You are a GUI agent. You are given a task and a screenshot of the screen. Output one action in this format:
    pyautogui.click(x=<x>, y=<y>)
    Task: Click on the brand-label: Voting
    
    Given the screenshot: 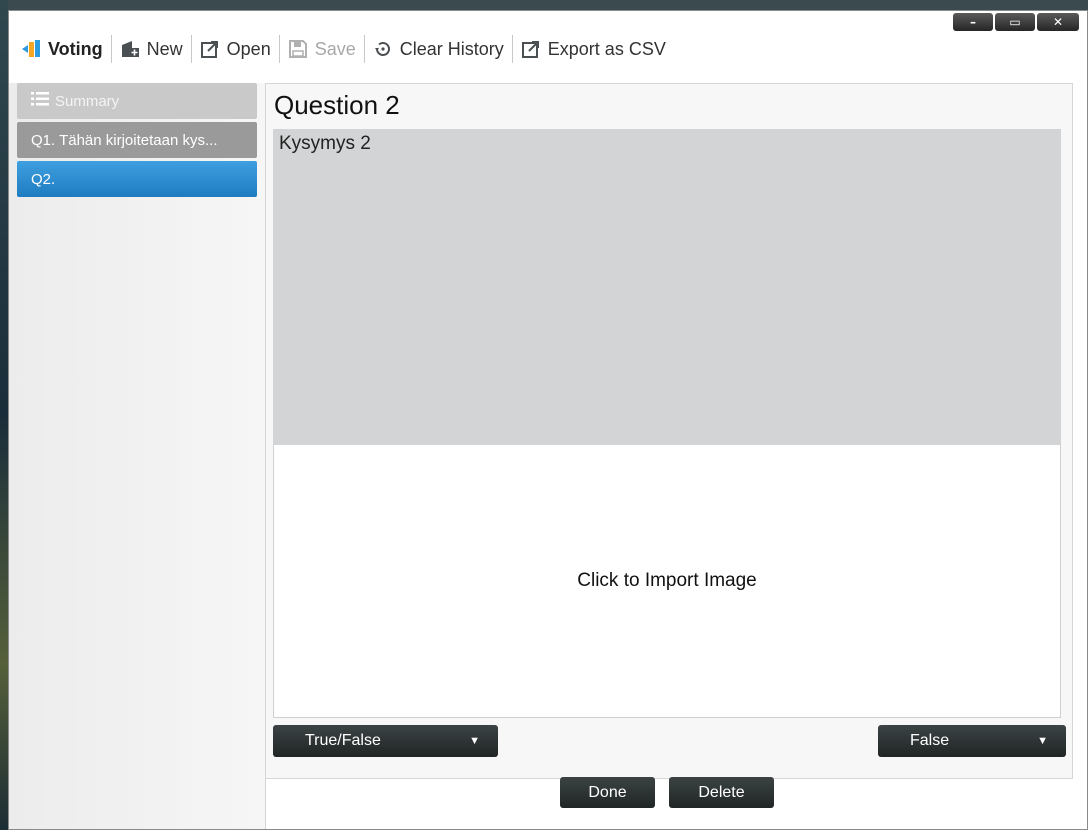 What is the action you would take?
    pyautogui.click(x=75, y=48)
    